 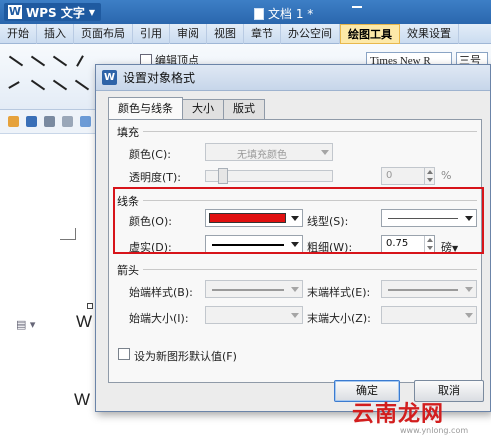 I want to click on set-default-label: 设为新图形默认值(F), so click(x=185, y=356).